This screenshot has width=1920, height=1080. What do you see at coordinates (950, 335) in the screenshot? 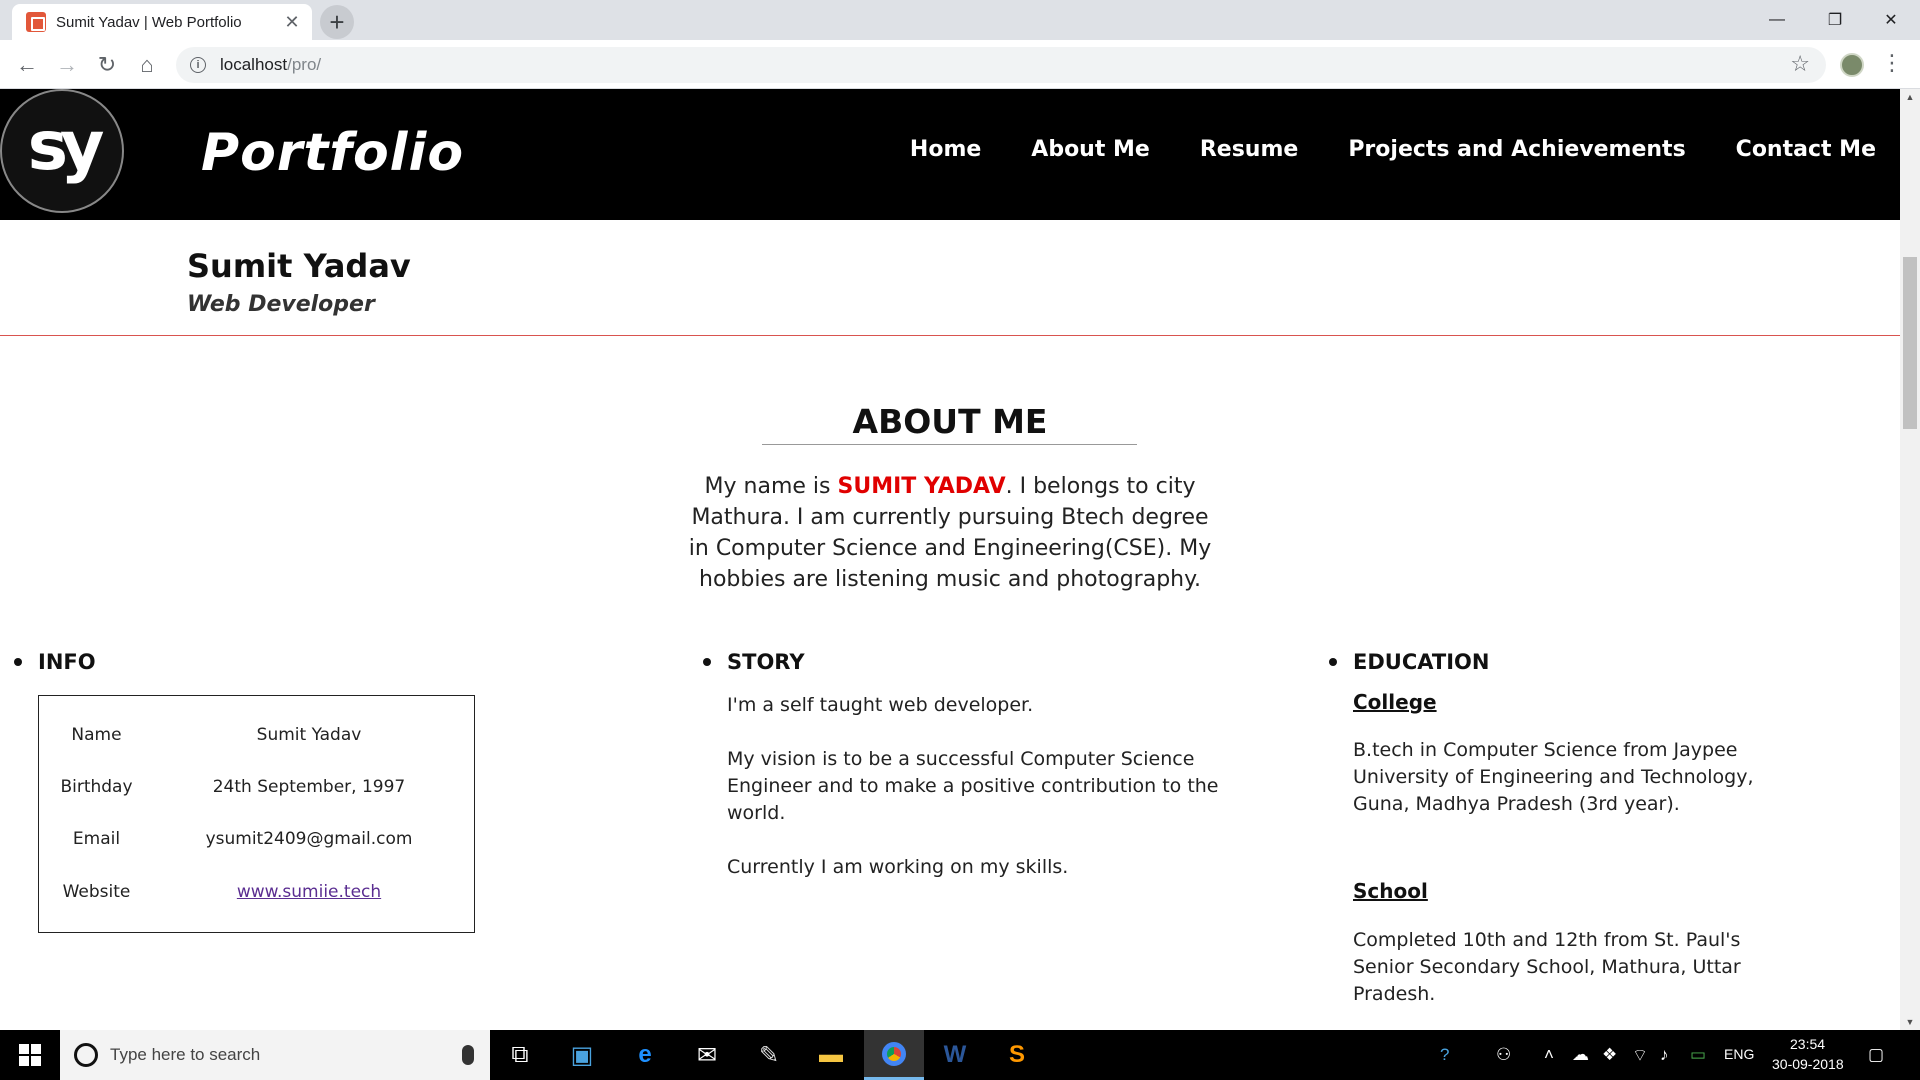
I see `section-divider` at bounding box center [950, 335].